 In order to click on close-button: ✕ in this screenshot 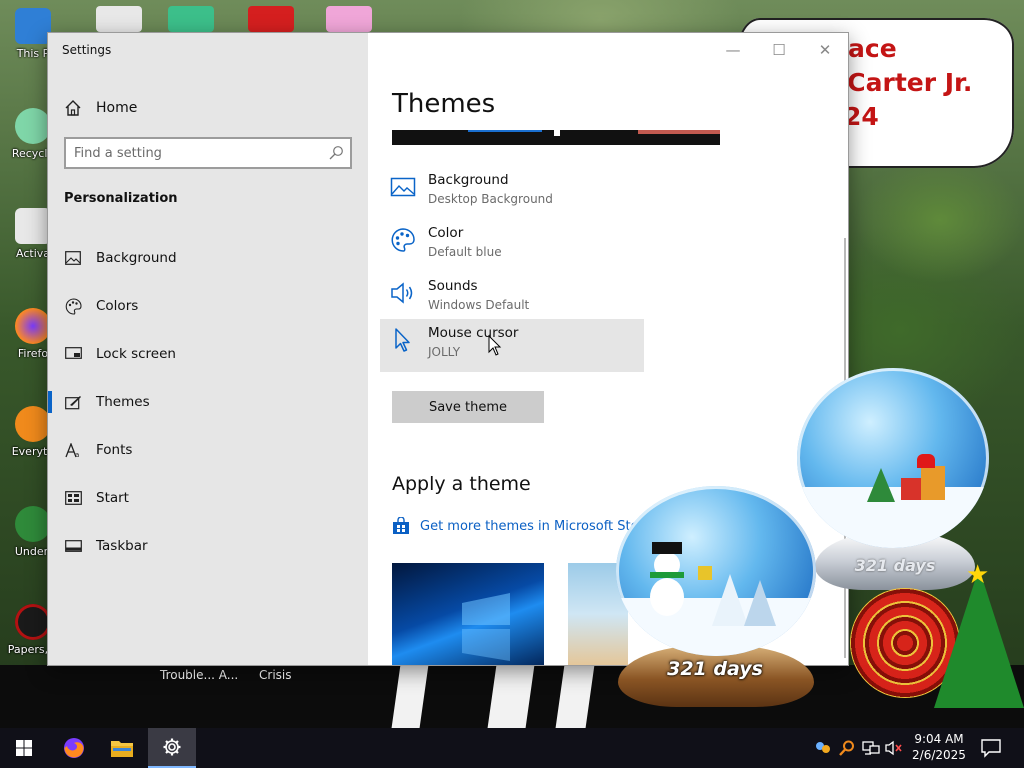, I will do `click(825, 50)`.